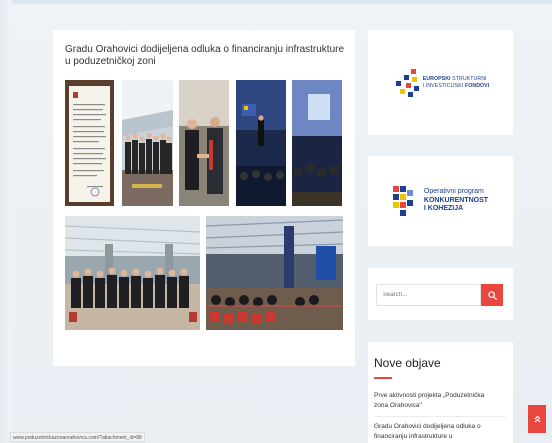 The image size is (552, 443). Describe the element at coordinates (261, 143) in the screenshot. I see `gallery-photo-speaker` at that location.